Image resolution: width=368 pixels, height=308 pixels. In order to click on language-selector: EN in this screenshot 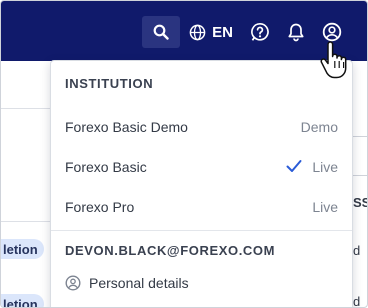, I will do `click(211, 32)`.